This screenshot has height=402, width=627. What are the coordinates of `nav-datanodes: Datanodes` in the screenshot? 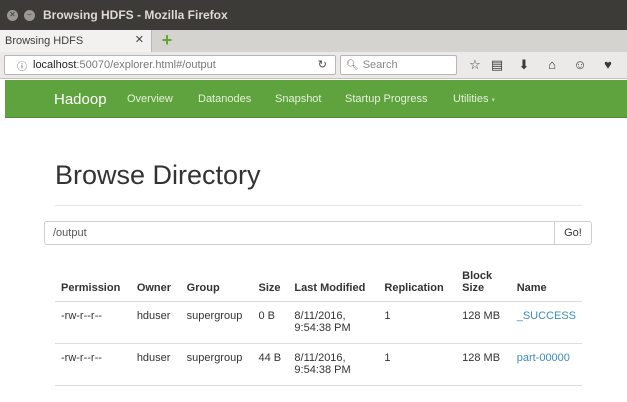 It's located at (224, 99).